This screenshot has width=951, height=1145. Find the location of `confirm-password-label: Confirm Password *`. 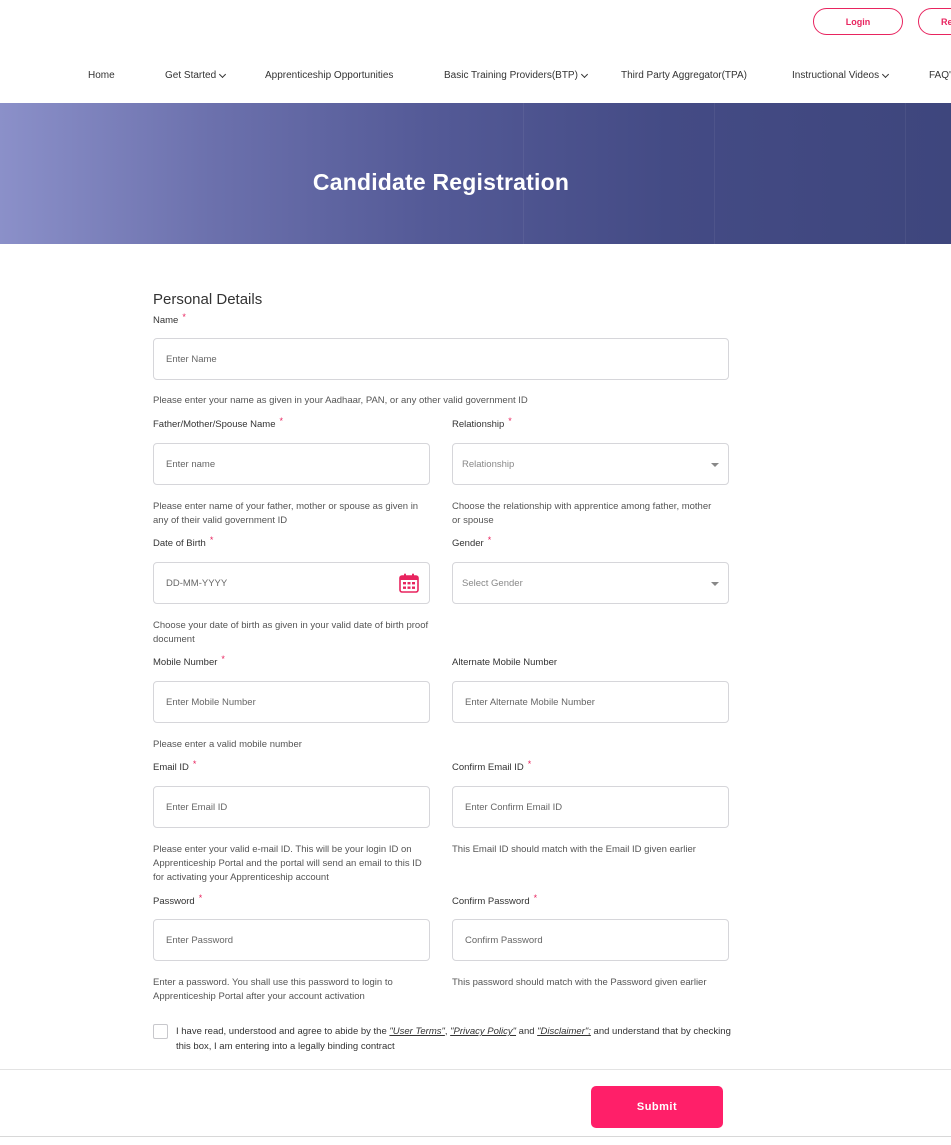

confirm-password-label: Confirm Password * is located at coordinates (495, 900).